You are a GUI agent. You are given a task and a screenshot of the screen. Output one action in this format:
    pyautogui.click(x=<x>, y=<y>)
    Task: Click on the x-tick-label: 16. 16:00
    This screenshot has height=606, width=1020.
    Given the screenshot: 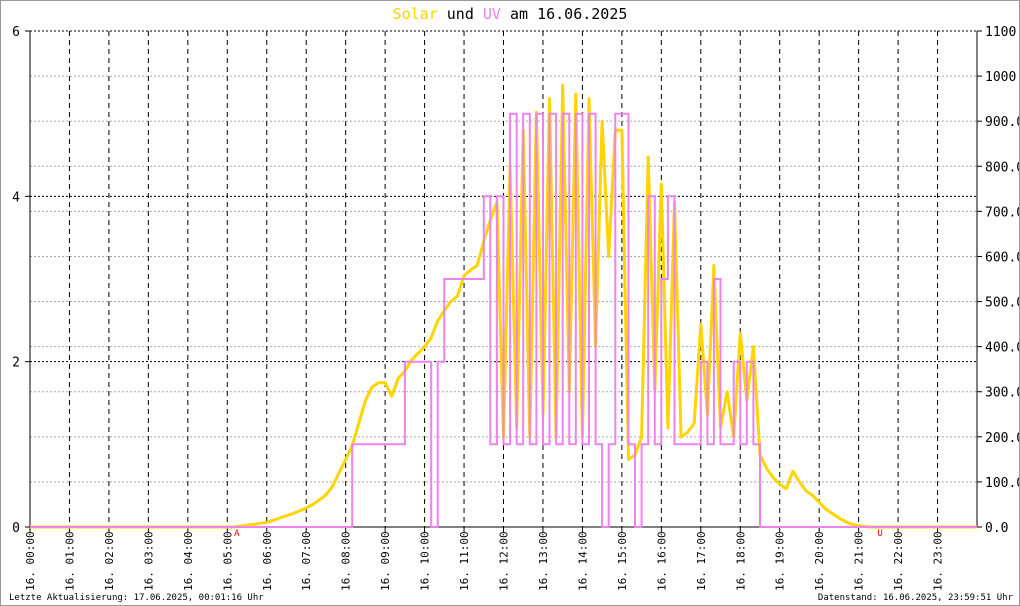 What is the action you would take?
    pyautogui.click(x=661, y=561)
    